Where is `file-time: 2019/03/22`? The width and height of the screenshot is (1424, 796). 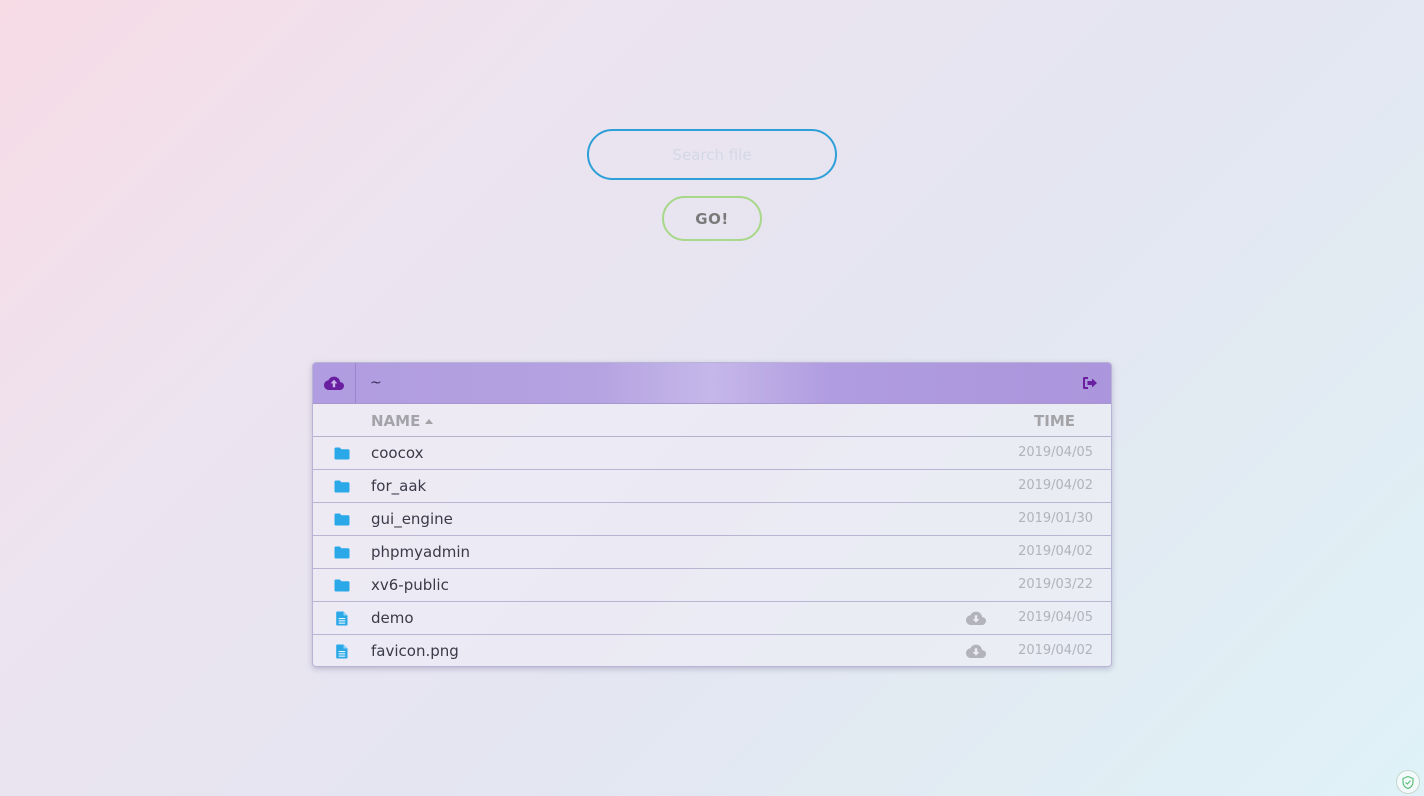 file-time: 2019/03/22 is located at coordinates (1055, 584).